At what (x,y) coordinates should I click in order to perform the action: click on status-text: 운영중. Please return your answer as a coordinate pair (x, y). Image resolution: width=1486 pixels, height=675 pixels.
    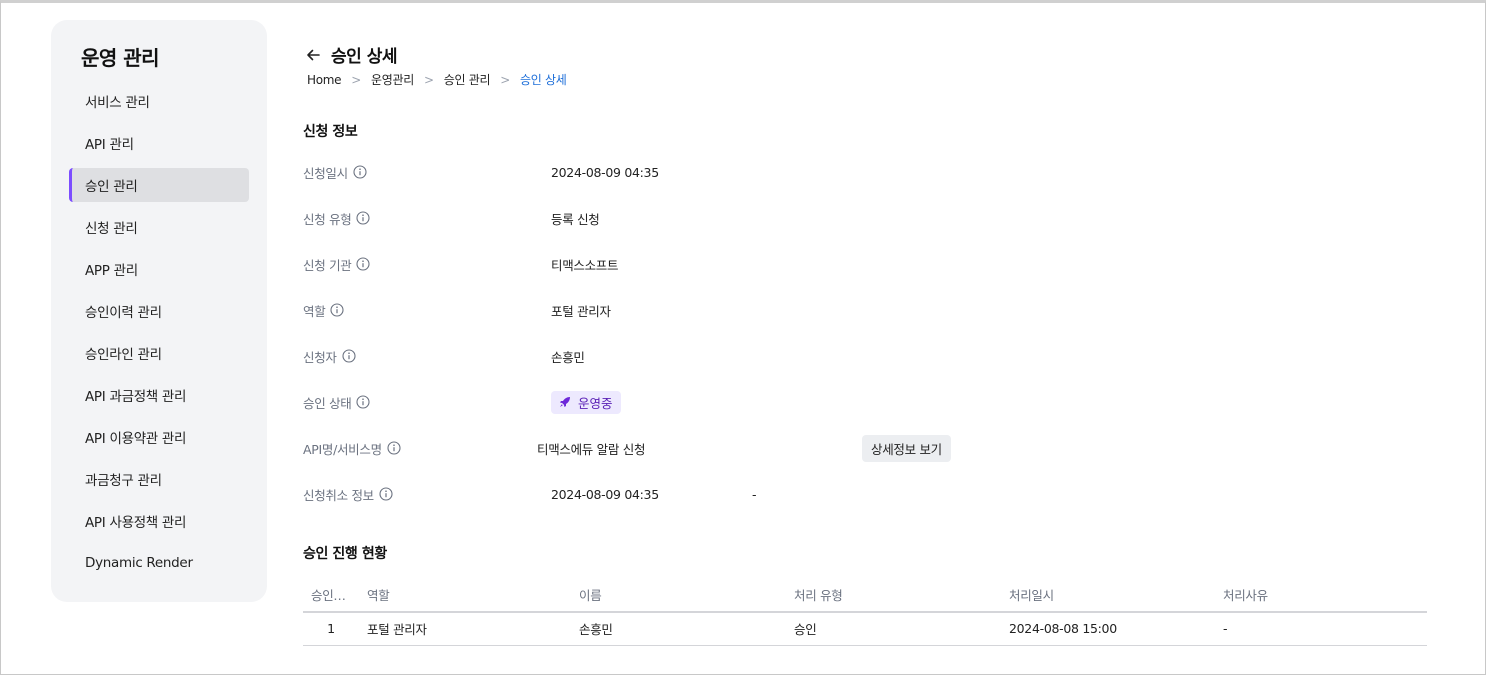
    Looking at the image, I should click on (595, 403).